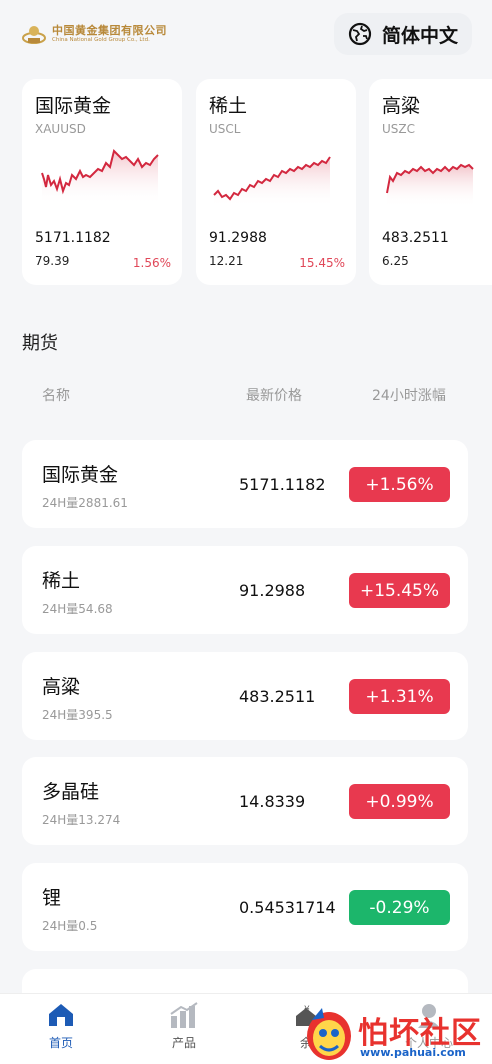  What do you see at coordinates (56, 396) in the screenshot?
I see `column-header-name: 名称` at bounding box center [56, 396].